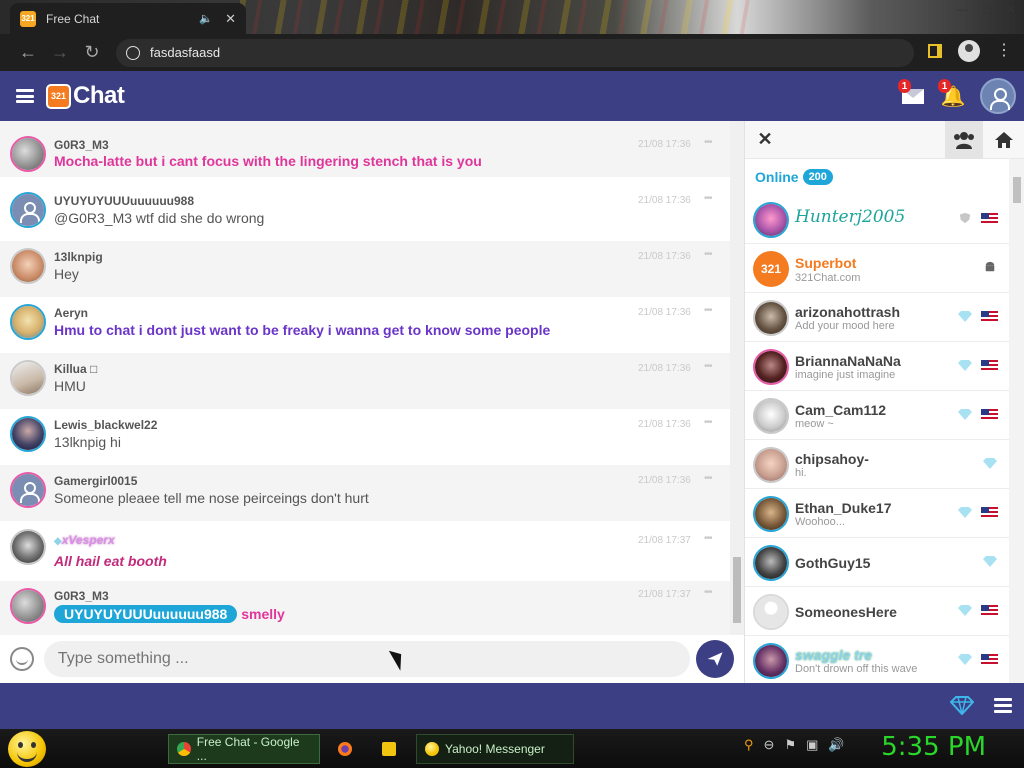 The width and height of the screenshot is (1024, 768). Describe the element at coordinates (78, 257) in the screenshot. I see `message-username: 13lknpig` at that location.